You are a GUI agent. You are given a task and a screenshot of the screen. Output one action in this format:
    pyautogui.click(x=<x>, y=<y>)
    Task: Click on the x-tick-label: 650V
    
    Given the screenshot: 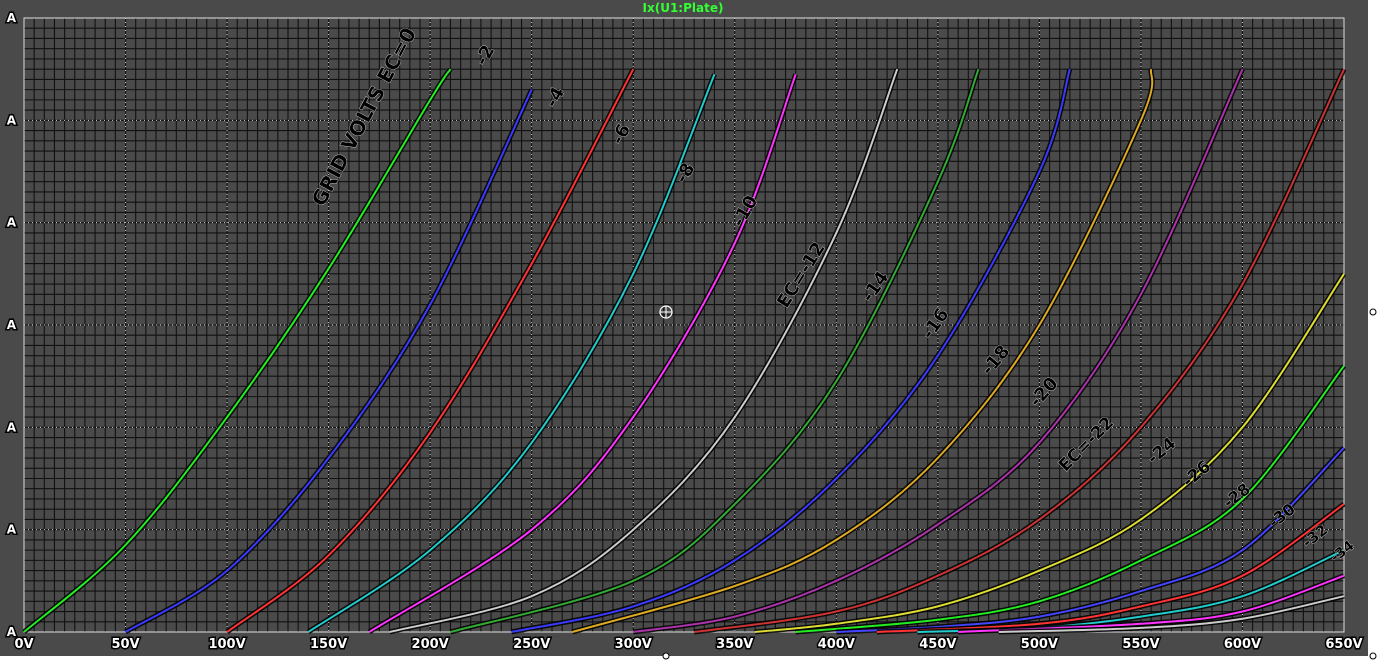 What is the action you would take?
    pyautogui.click(x=1343, y=644)
    